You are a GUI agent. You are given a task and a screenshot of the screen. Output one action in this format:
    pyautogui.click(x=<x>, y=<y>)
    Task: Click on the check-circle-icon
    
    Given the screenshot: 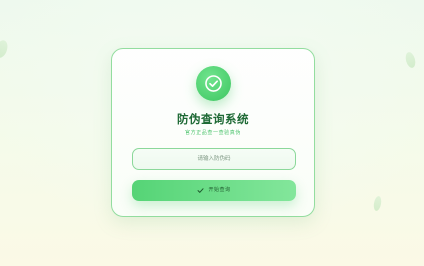 What is the action you would take?
    pyautogui.click(x=213, y=83)
    